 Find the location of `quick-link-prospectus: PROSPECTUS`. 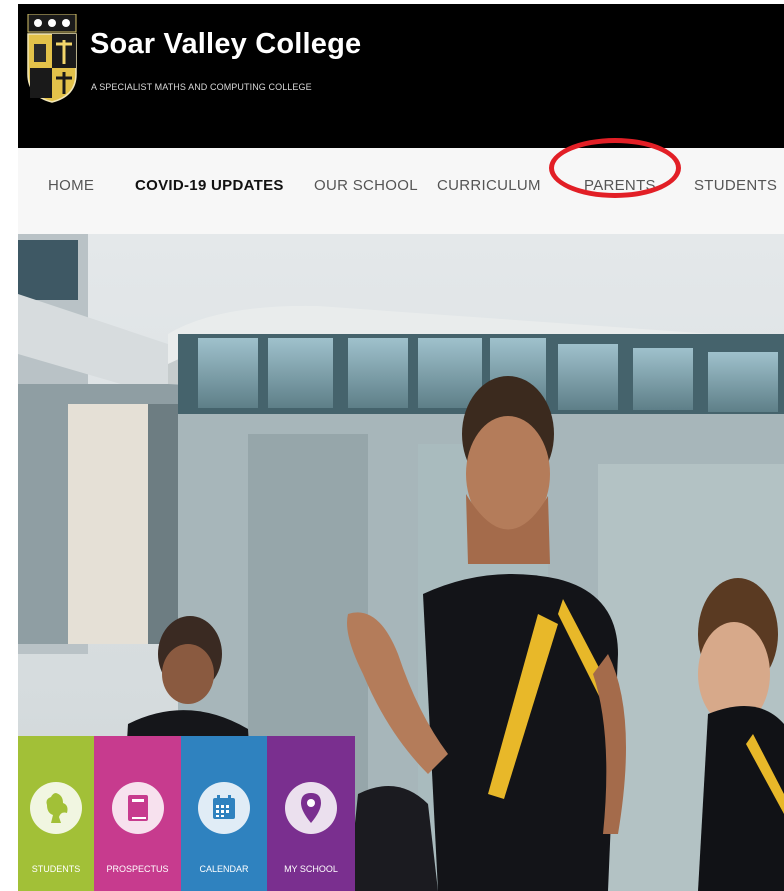

quick-link-prospectus: PROSPECTUS is located at coordinates (137, 813).